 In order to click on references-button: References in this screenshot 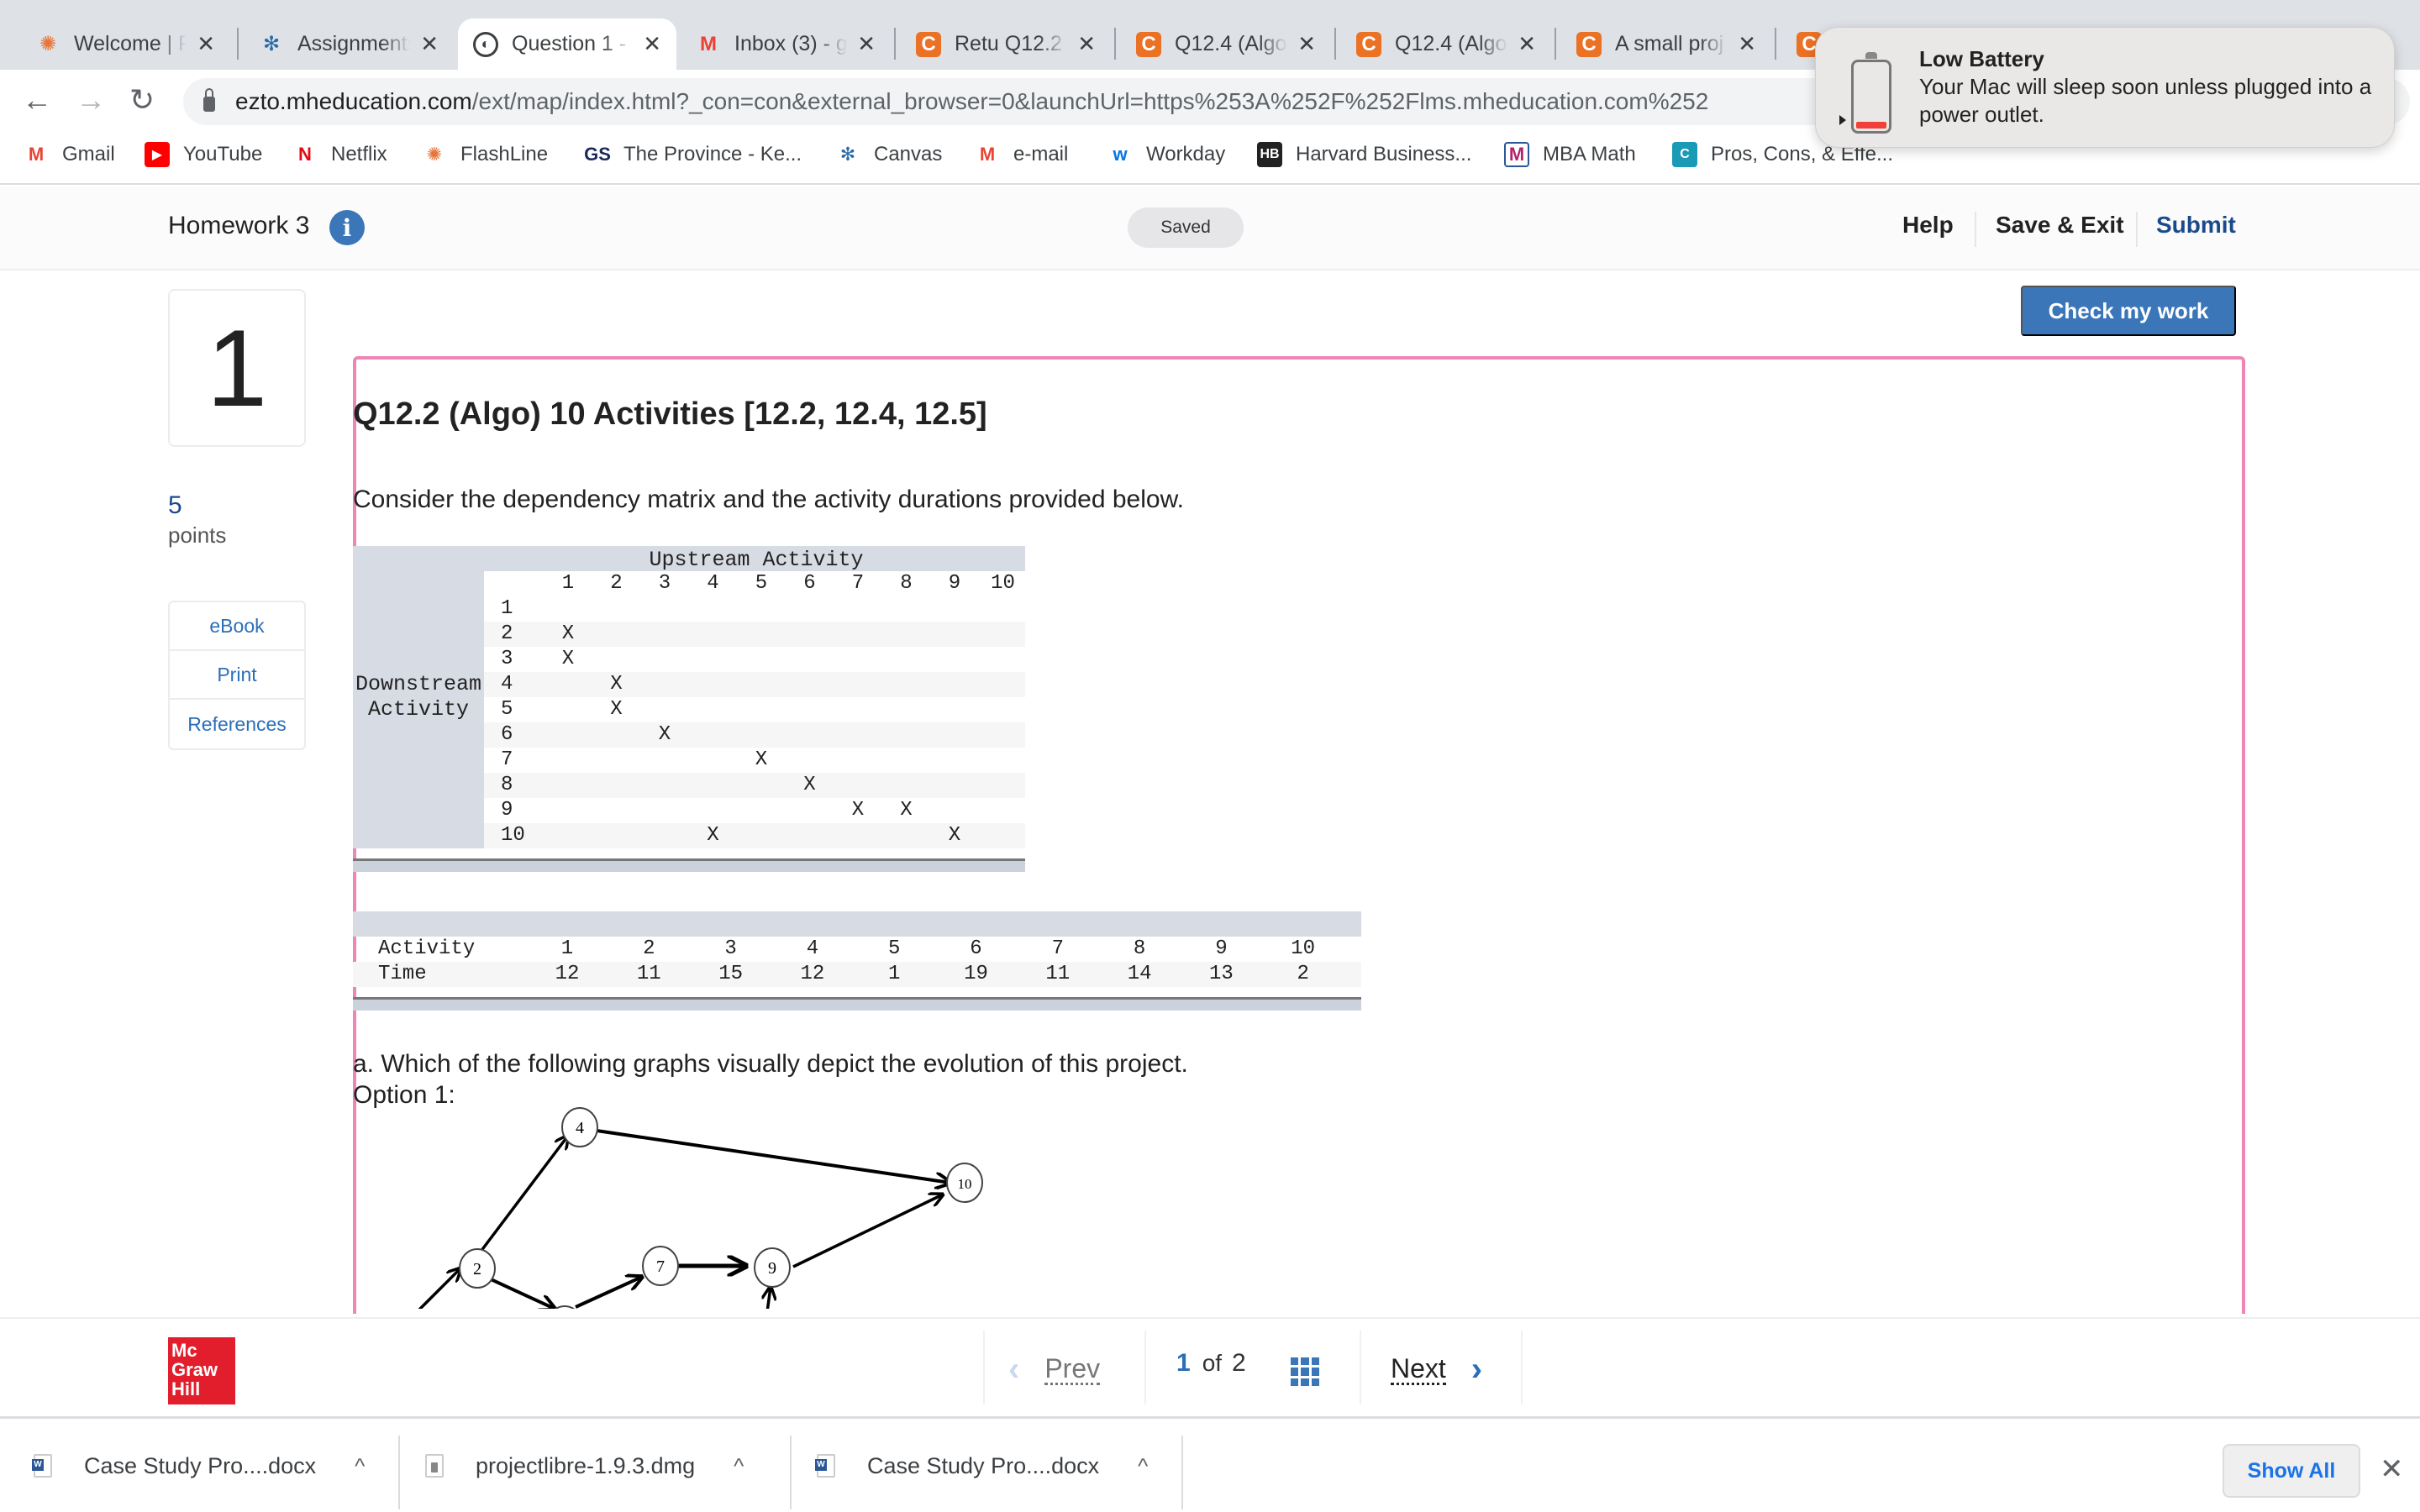, I will do `click(237, 724)`.